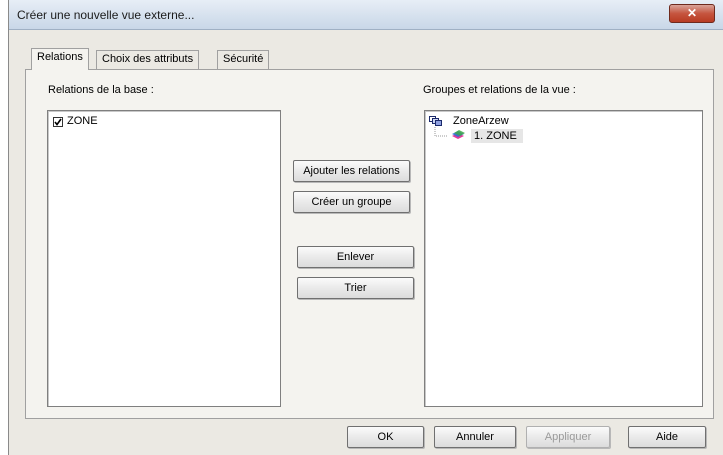  I want to click on tab-securite: Sécurité, so click(243, 59).